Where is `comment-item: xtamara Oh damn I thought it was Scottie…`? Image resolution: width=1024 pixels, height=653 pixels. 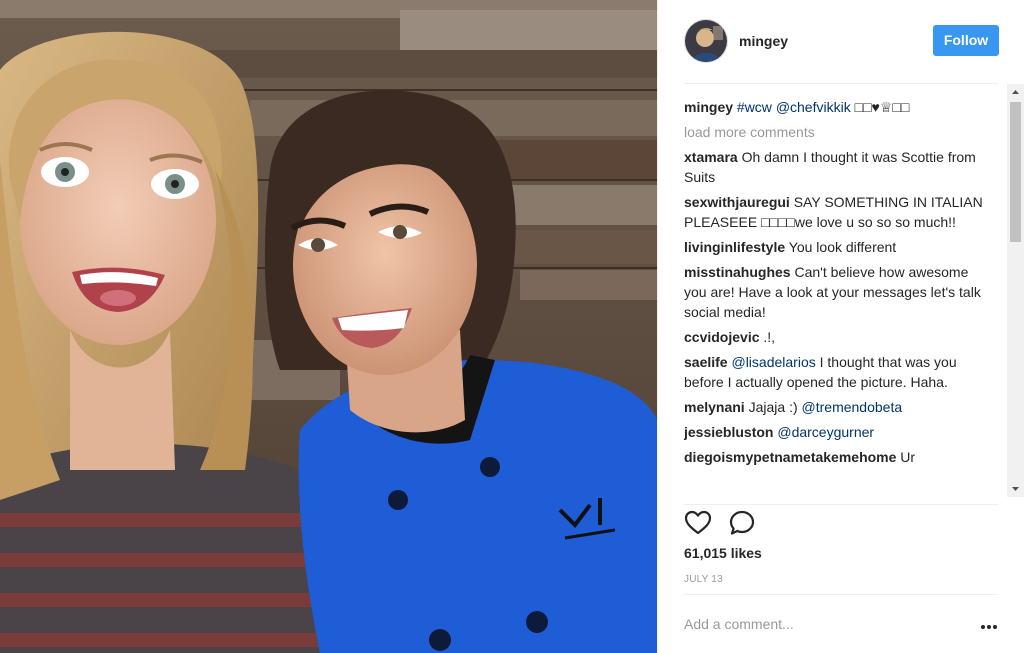 comment-item: xtamara Oh damn I thought it was Scottie… is located at coordinates (836, 167).